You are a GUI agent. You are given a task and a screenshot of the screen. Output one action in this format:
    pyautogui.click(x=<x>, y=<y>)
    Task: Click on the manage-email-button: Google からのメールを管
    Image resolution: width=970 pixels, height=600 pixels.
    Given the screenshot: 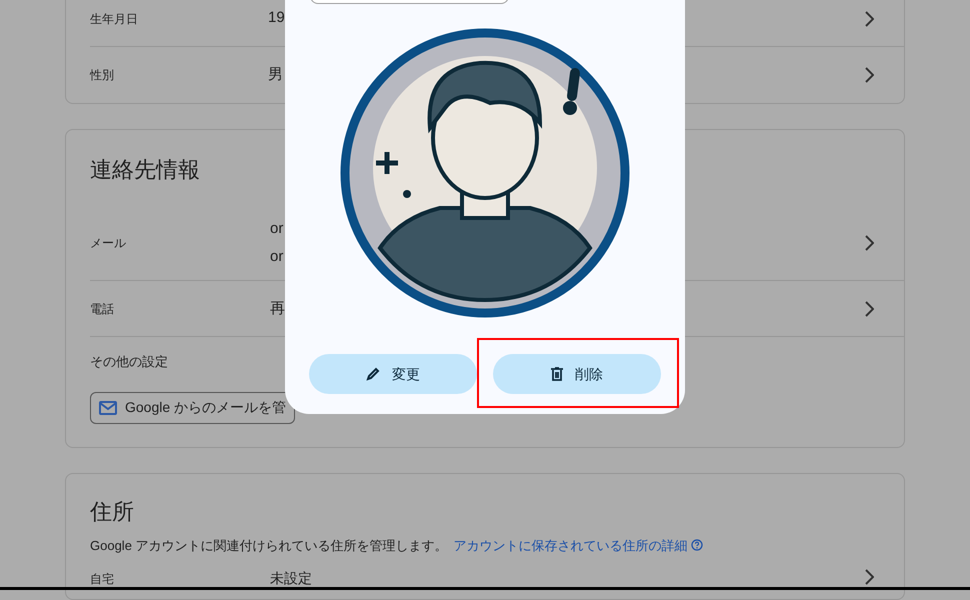 What is the action you would take?
    pyautogui.click(x=193, y=408)
    